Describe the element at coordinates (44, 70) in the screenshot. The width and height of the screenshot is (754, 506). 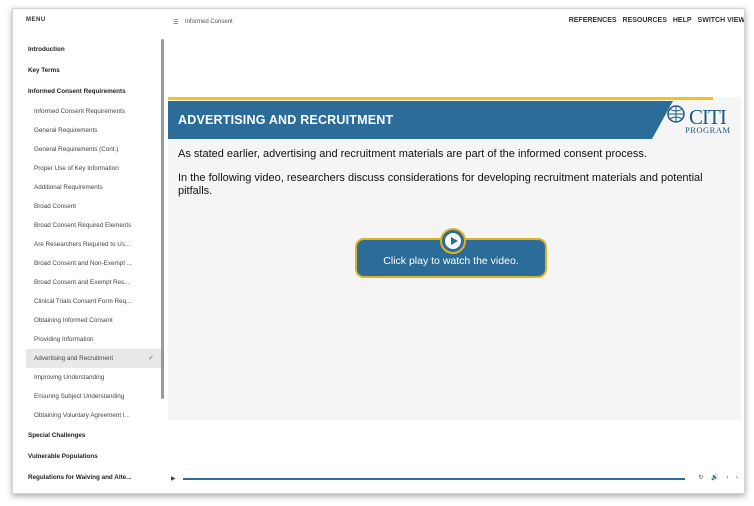
I see `menu-item-label: Key Terms` at that location.